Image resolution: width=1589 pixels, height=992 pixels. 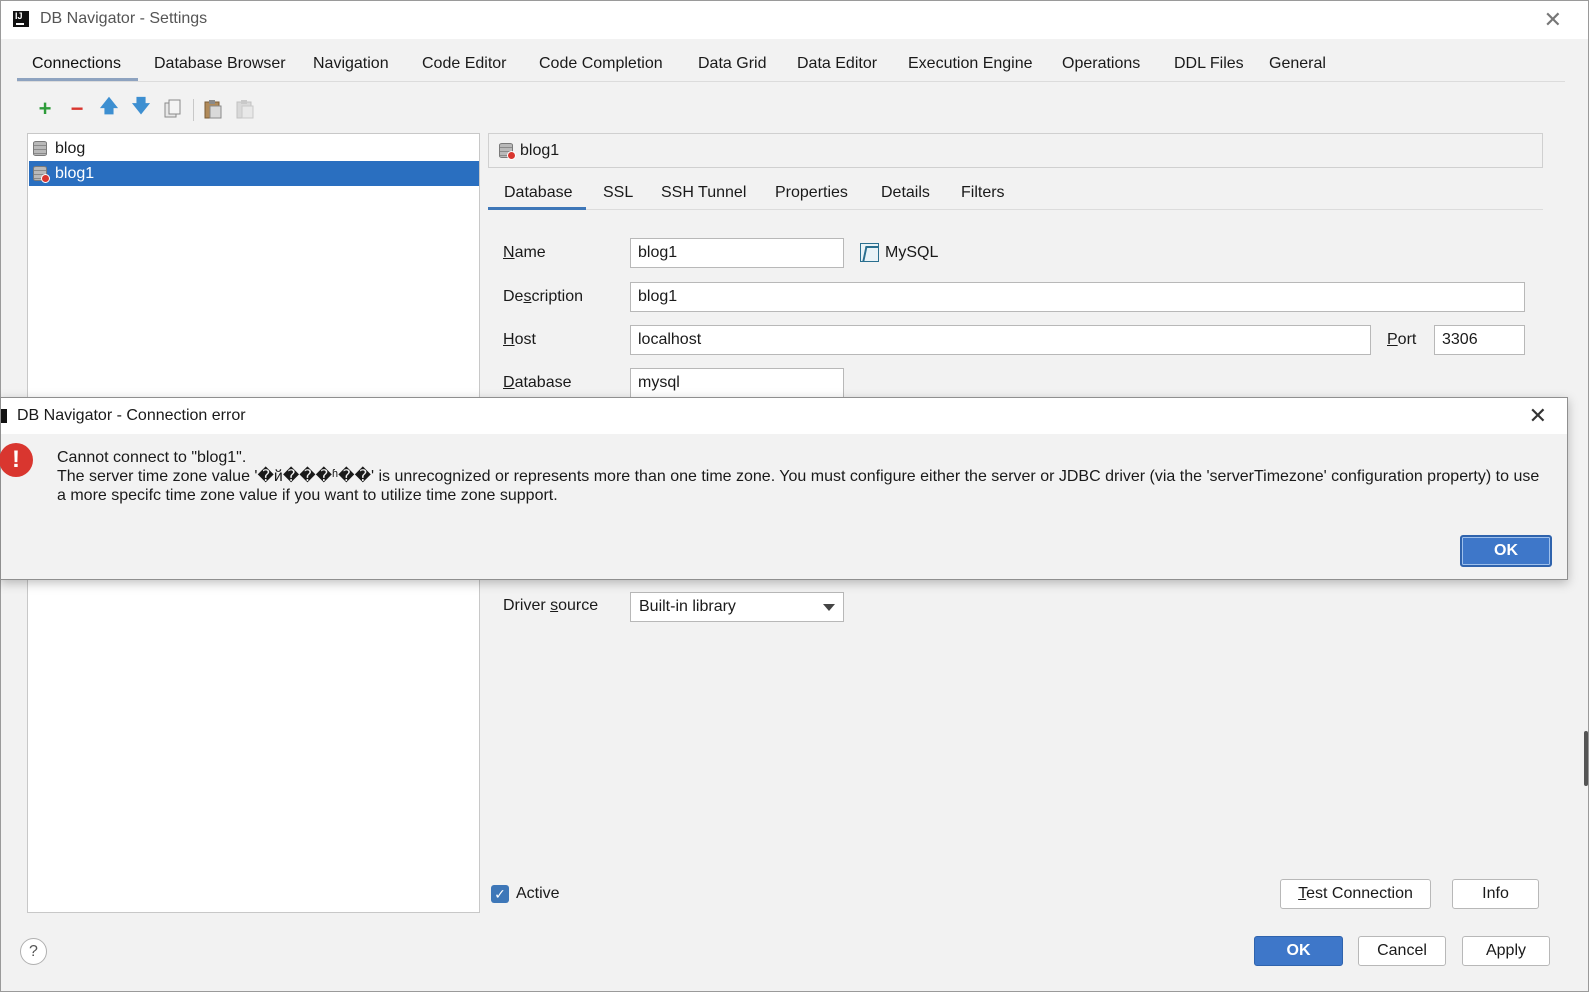 I want to click on error-icon: !, so click(x=16, y=460).